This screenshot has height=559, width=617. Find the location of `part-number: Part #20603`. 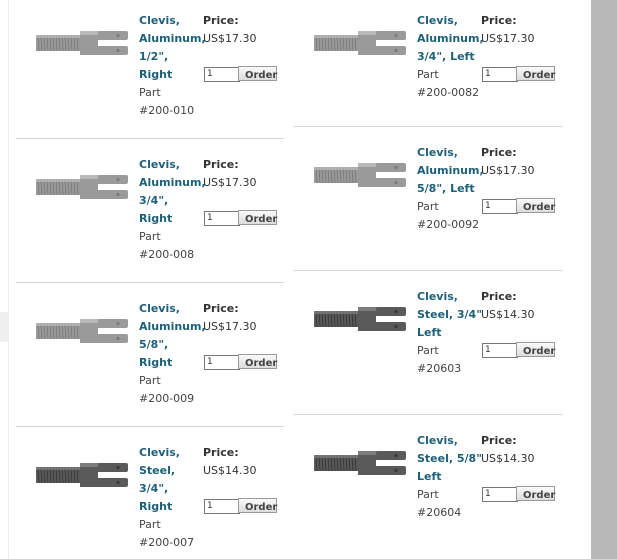

part-number: Part #20603 is located at coordinates (452, 360).